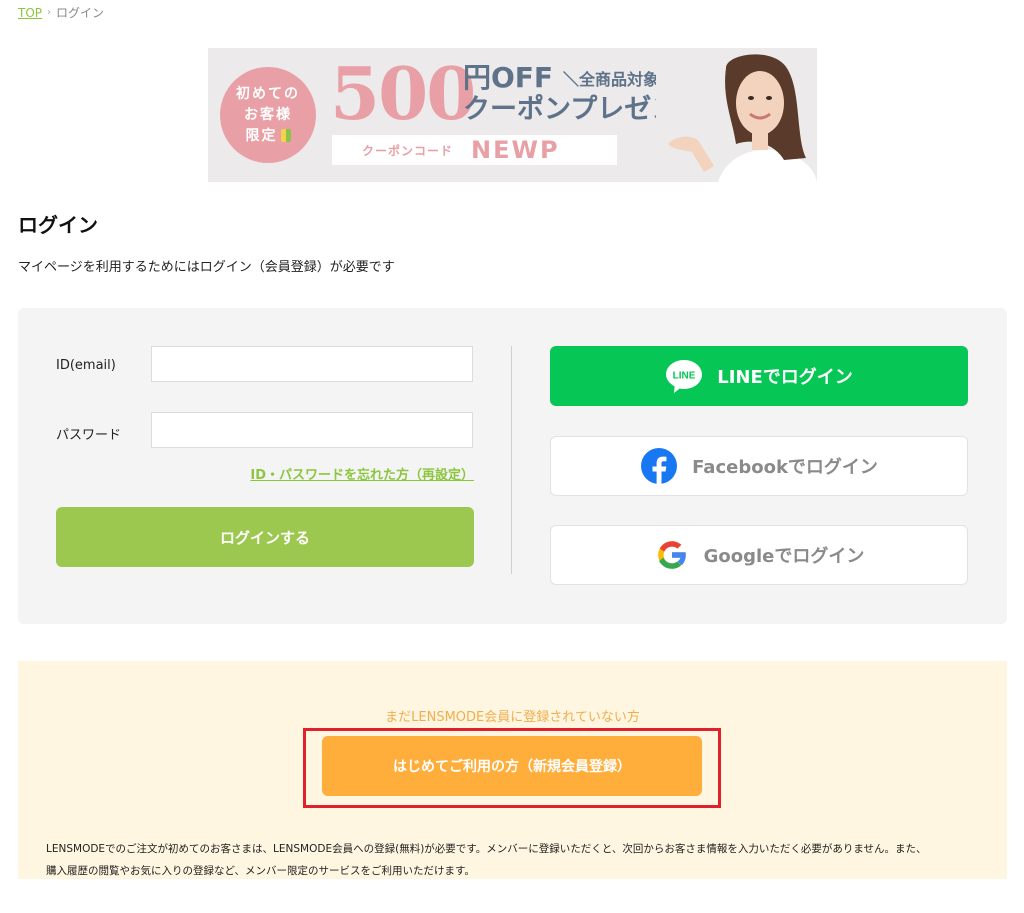  I want to click on page-description: マイページを利用するためにはログイン（会員登録）が必要です, so click(206, 267).